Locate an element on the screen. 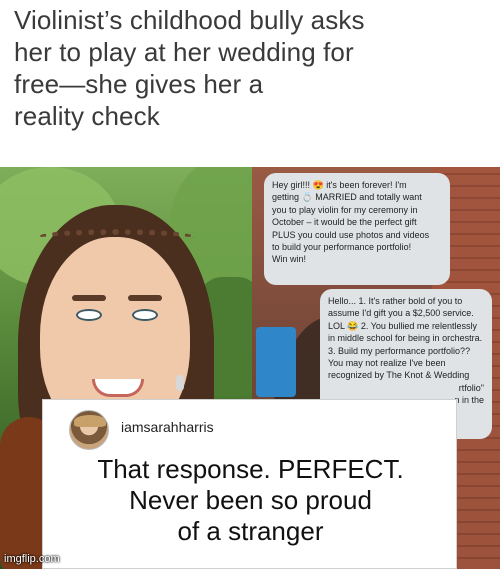 The height and width of the screenshot is (569, 500). message-line: PLUS you could use photos and videos is located at coordinates (351, 234).